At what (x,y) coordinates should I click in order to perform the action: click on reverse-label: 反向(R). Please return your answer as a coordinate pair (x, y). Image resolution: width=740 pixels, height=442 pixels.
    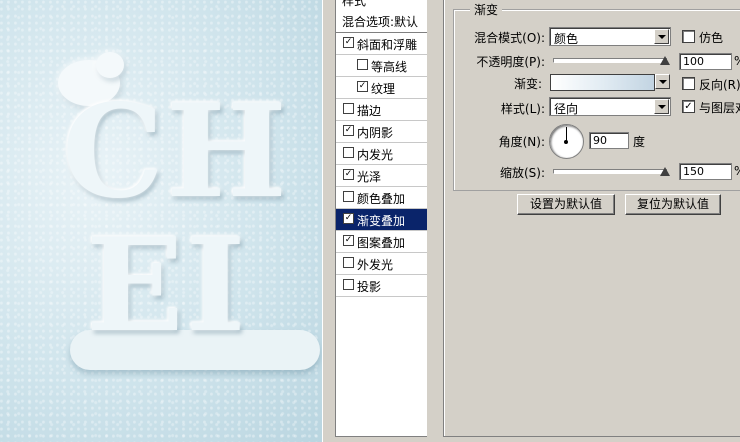
    Looking at the image, I should click on (719, 85).